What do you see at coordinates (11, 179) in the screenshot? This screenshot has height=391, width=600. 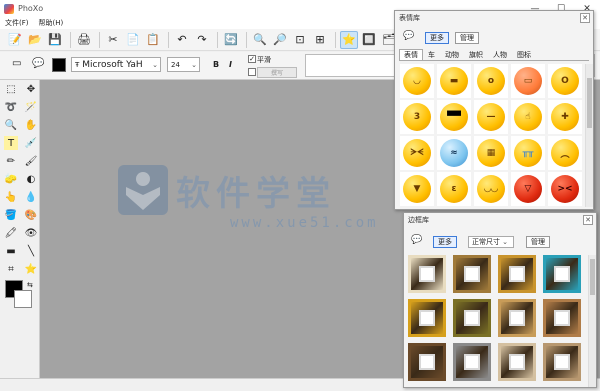 I see `eraser-icon: 🧽` at bounding box center [11, 179].